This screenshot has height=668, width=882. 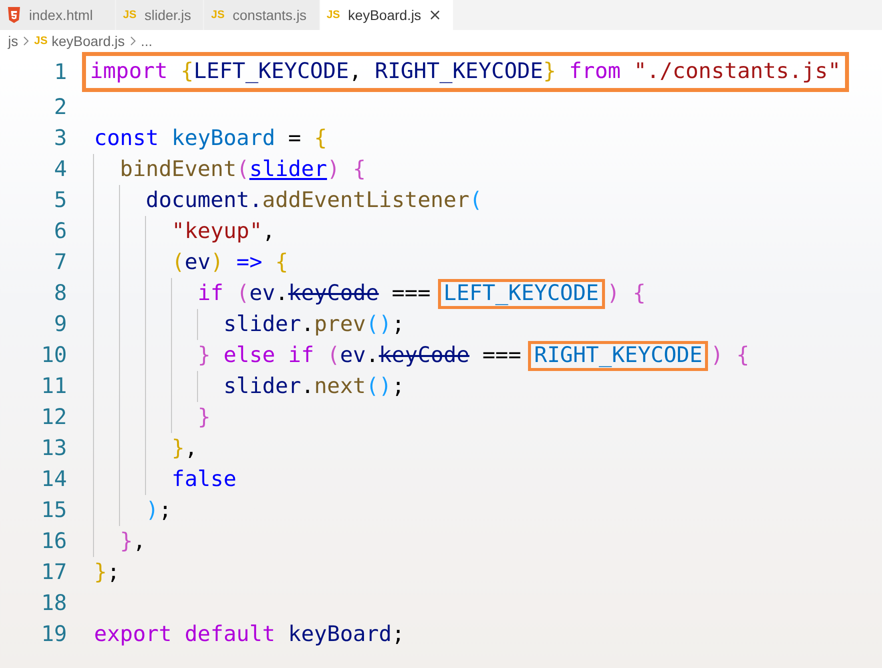 I want to click on line-number: 9, so click(x=60, y=324).